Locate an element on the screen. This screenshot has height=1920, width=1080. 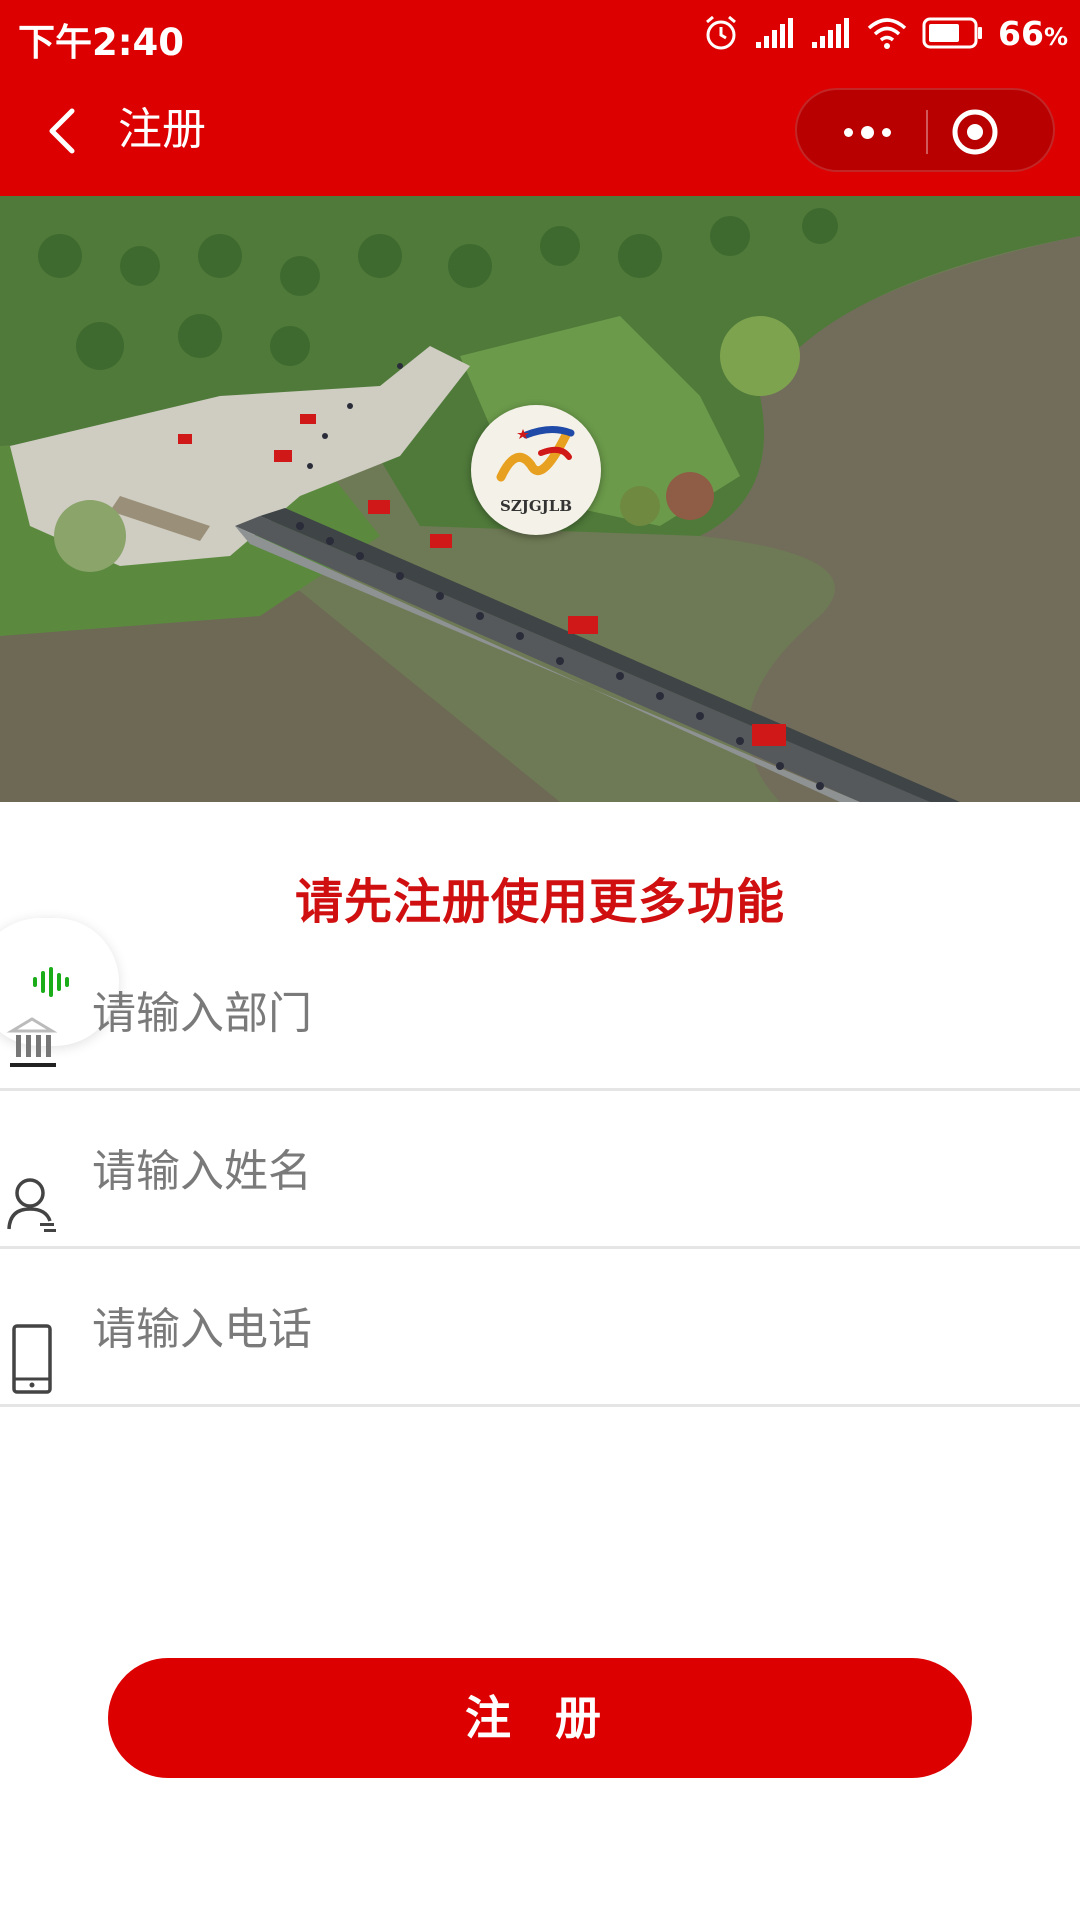
battery-icon is located at coordinates (952, 33).